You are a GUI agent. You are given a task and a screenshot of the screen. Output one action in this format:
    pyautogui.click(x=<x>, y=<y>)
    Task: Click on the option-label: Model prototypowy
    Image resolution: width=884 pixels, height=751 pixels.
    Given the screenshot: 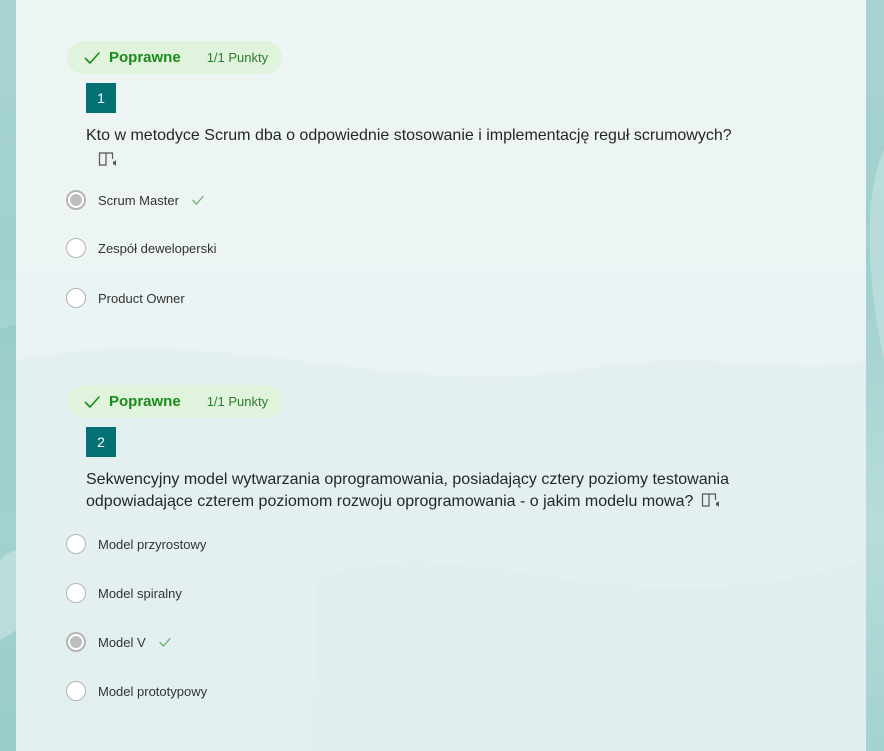 What is the action you would take?
    pyautogui.click(x=153, y=691)
    